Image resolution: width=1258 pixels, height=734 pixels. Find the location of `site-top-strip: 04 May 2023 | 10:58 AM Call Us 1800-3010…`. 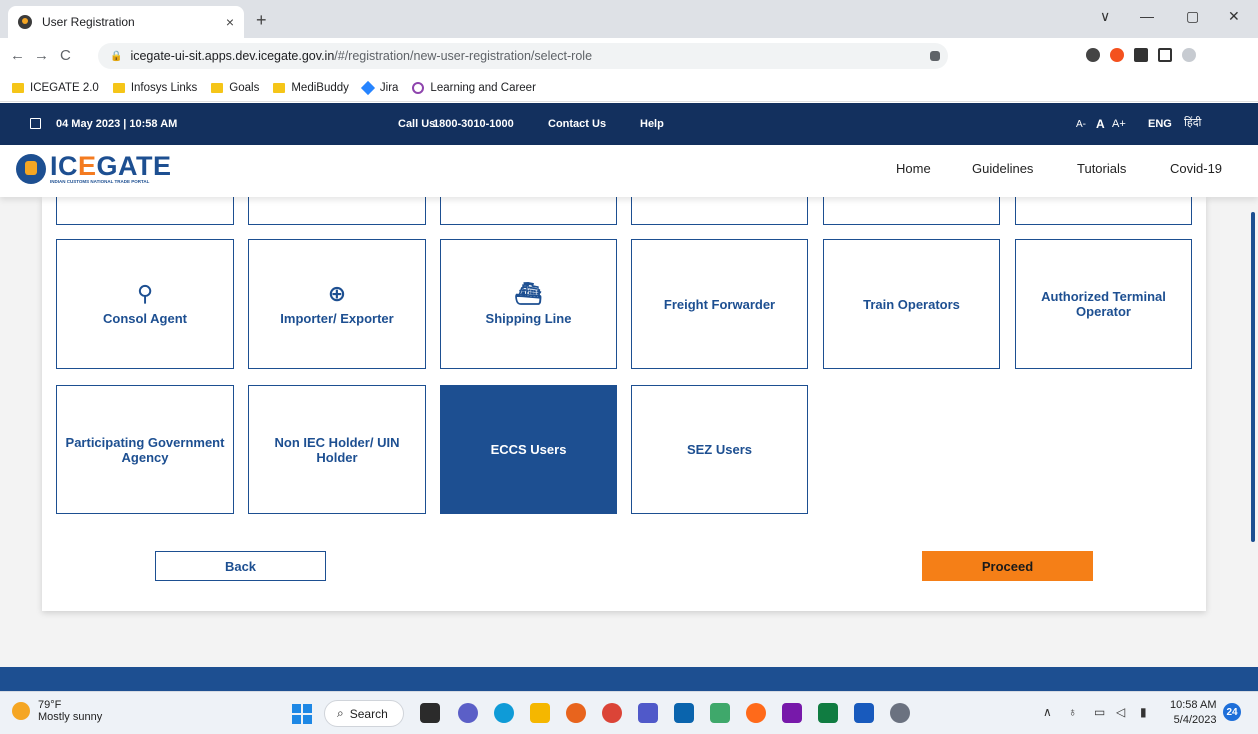

site-top-strip: 04 May 2023 | 10:58 AM Call Us 1800-3010… is located at coordinates (629, 124).